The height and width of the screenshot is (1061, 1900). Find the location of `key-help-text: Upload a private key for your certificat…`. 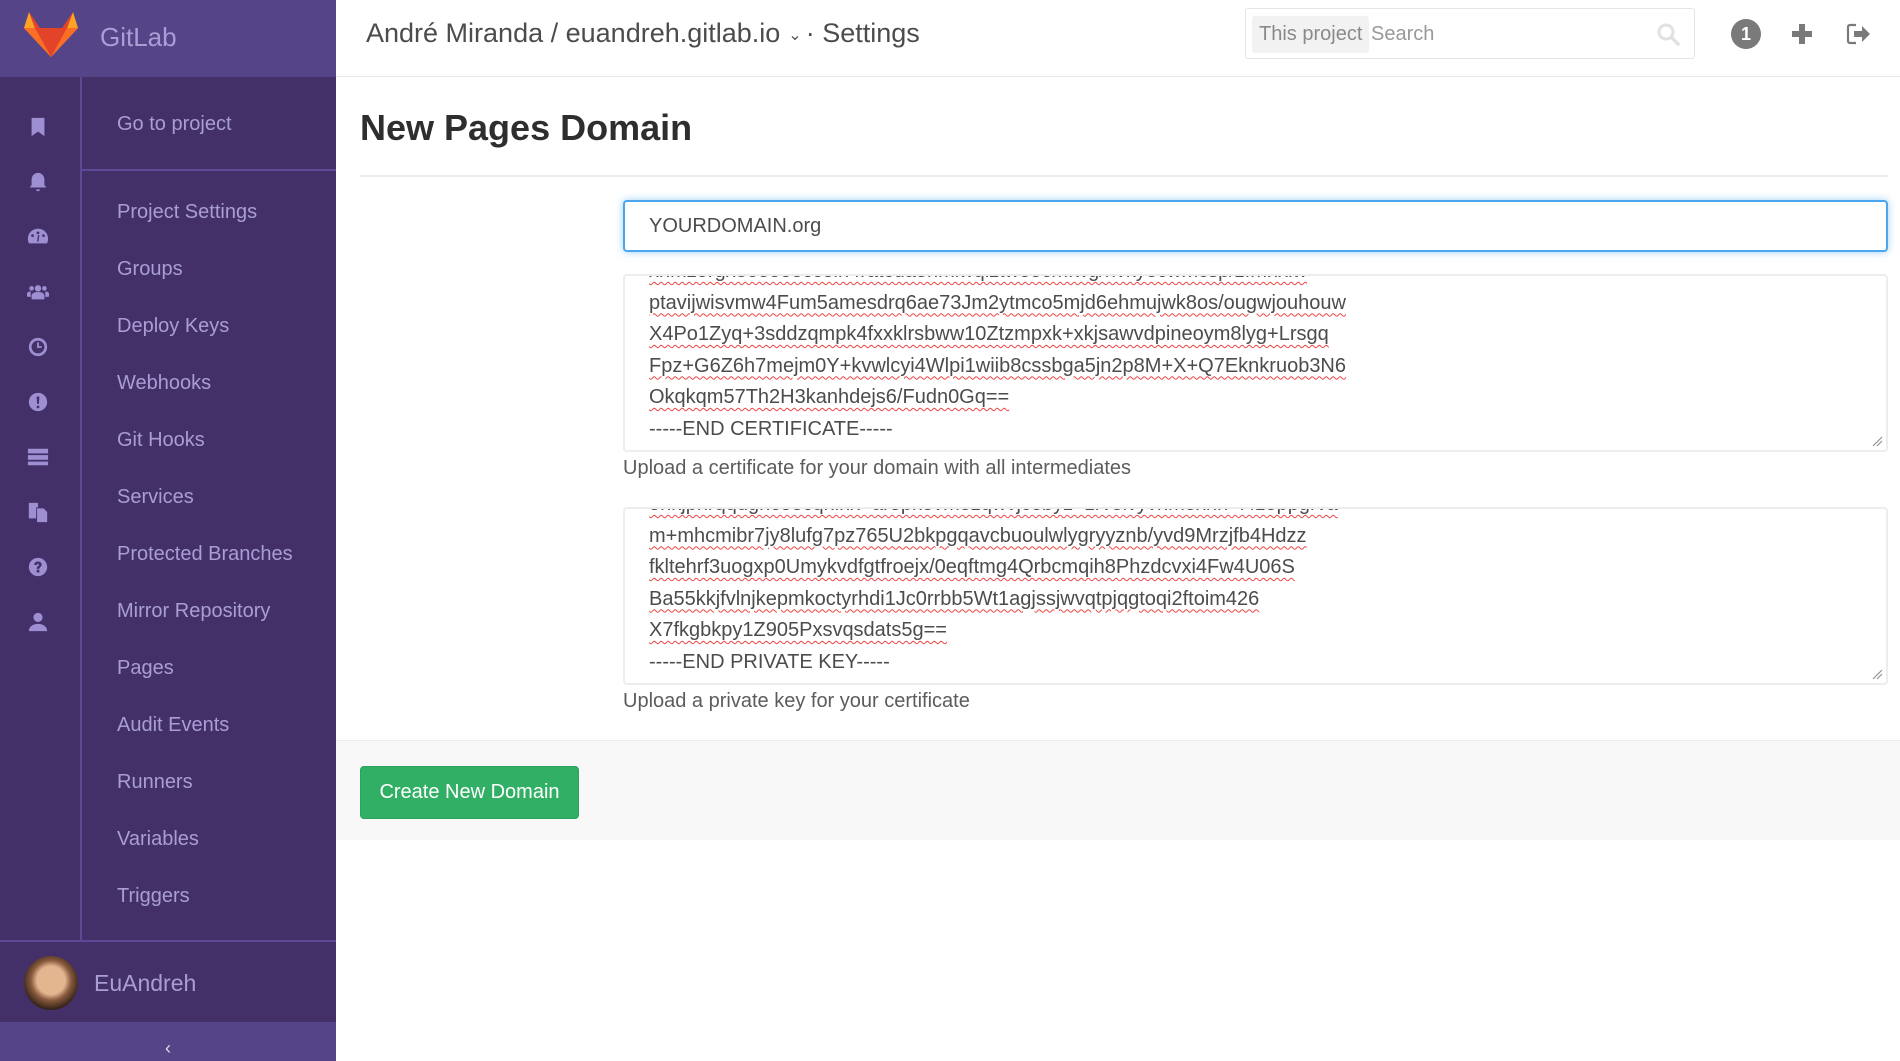

key-help-text: Upload a private key for your certificat… is located at coordinates (796, 701).